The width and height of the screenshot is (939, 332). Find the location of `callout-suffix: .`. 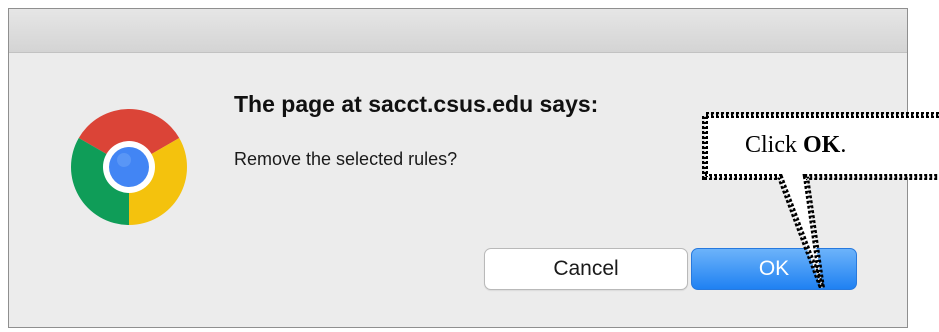

callout-suffix: . is located at coordinates (843, 144).